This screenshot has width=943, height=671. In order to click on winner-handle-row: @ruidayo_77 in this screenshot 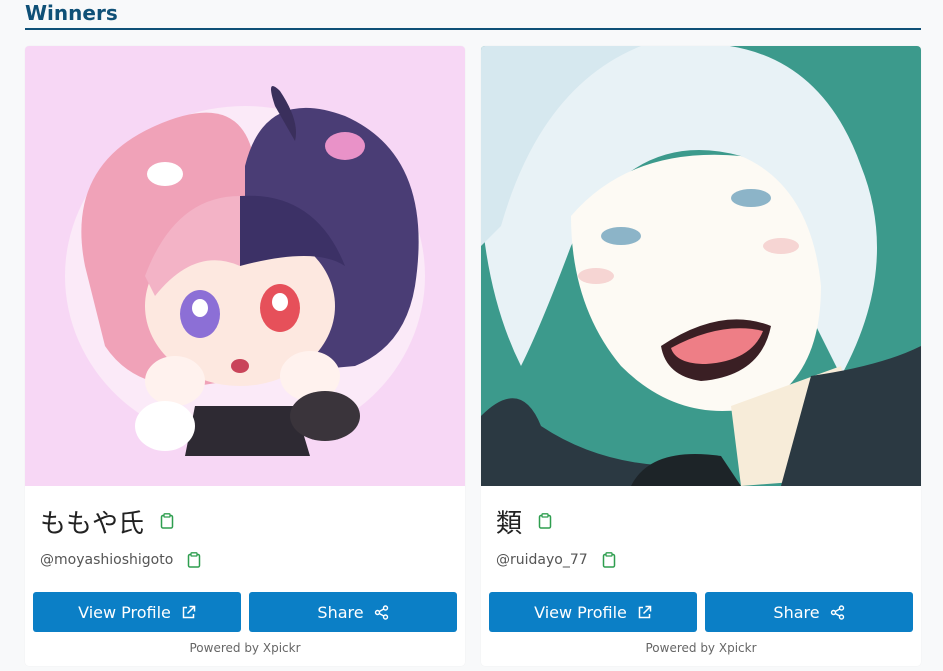, I will do `click(556, 560)`.